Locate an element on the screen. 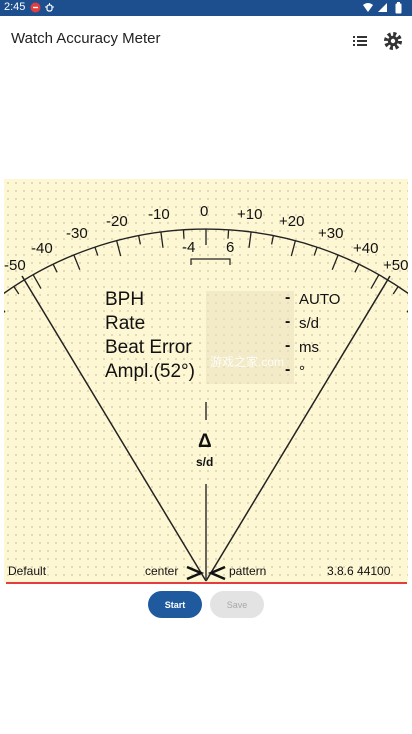 This screenshot has height=734, width=412. profile-label: Default is located at coordinates (27, 571).